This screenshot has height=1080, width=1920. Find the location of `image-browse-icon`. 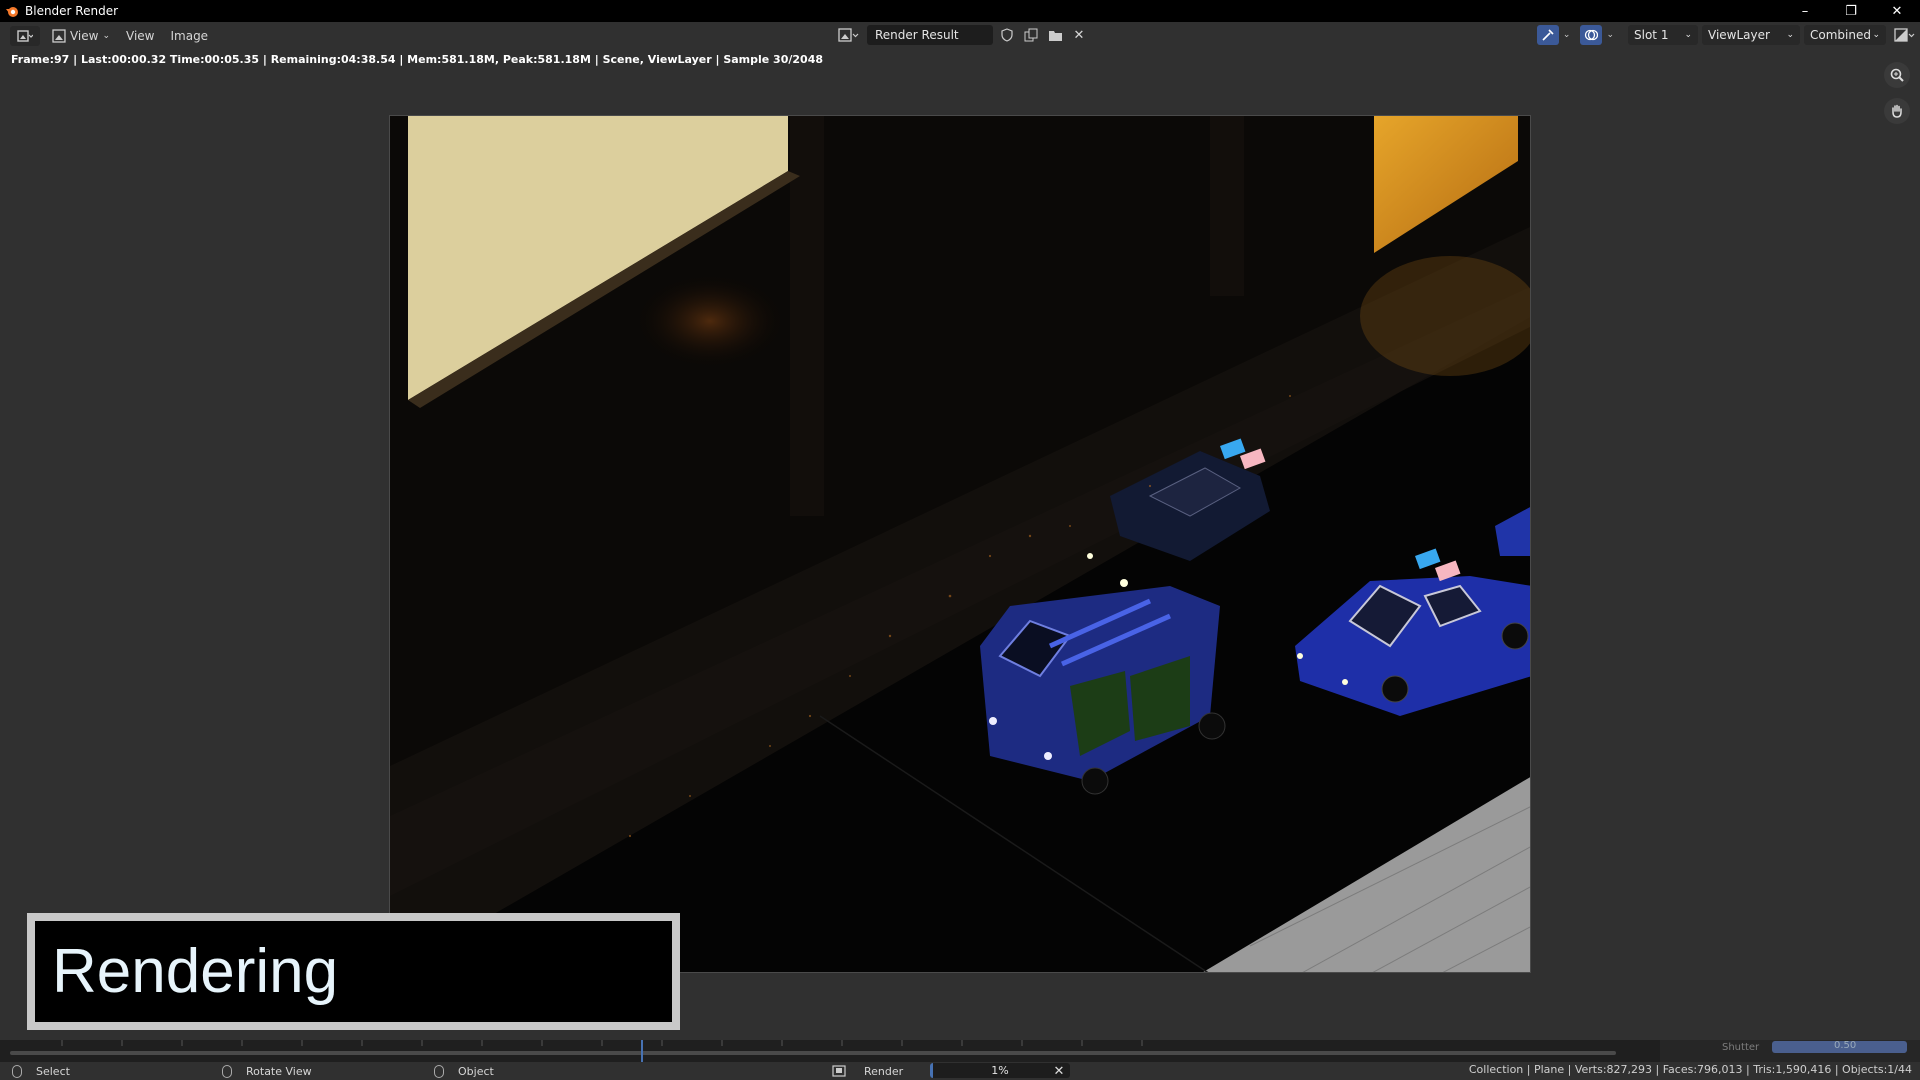

image-browse-icon is located at coordinates (848, 35).